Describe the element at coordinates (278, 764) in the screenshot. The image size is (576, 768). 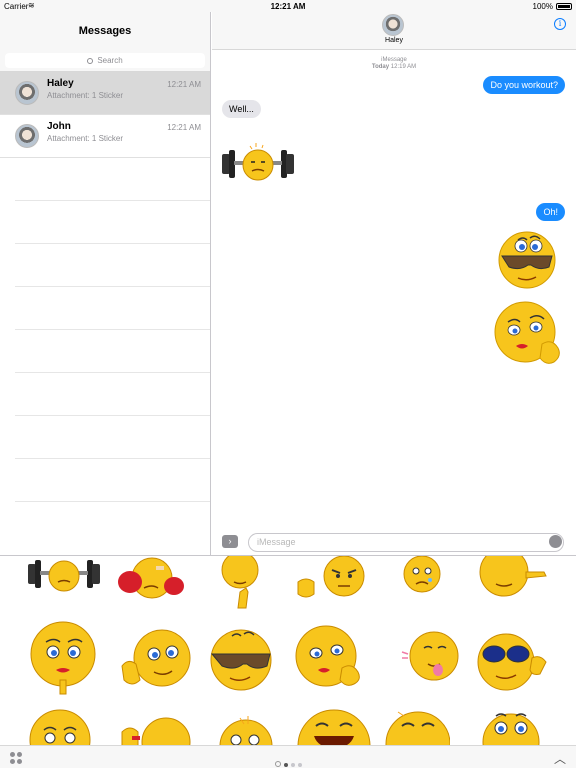
I see `recents-icon` at that location.